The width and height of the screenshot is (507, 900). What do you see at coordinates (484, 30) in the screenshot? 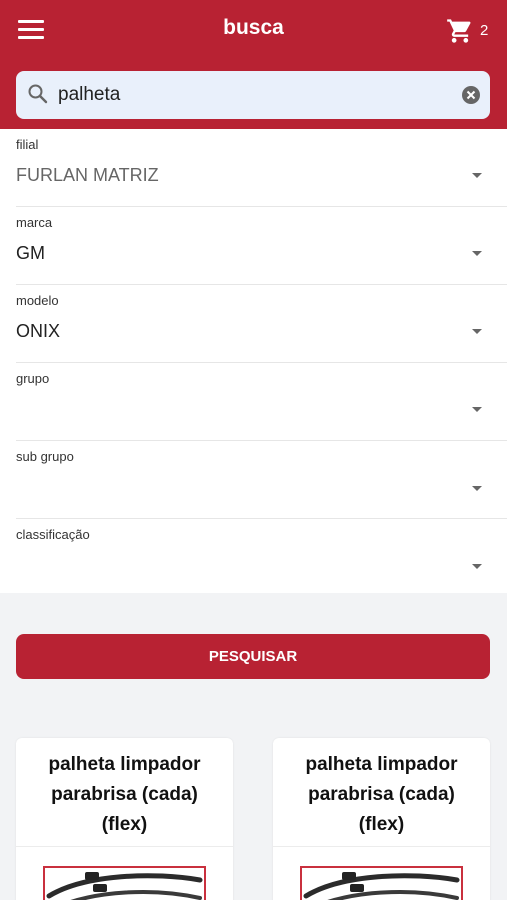
I see `cart-count-badge: 2` at bounding box center [484, 30].